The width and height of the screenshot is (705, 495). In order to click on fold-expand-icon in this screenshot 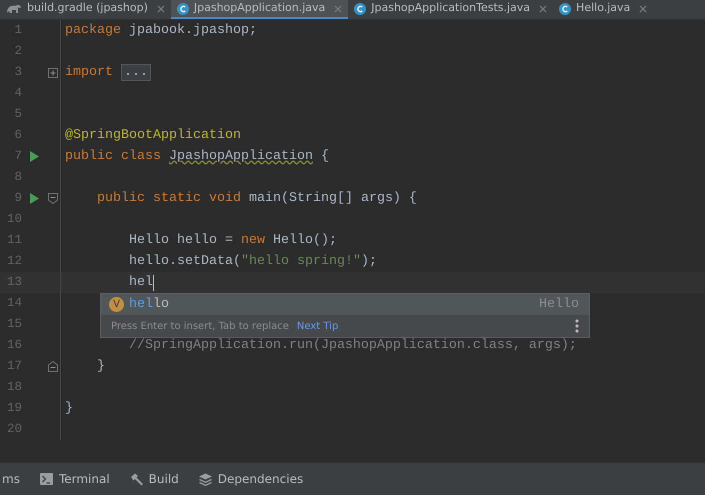, I will do `click(53, 73)`.